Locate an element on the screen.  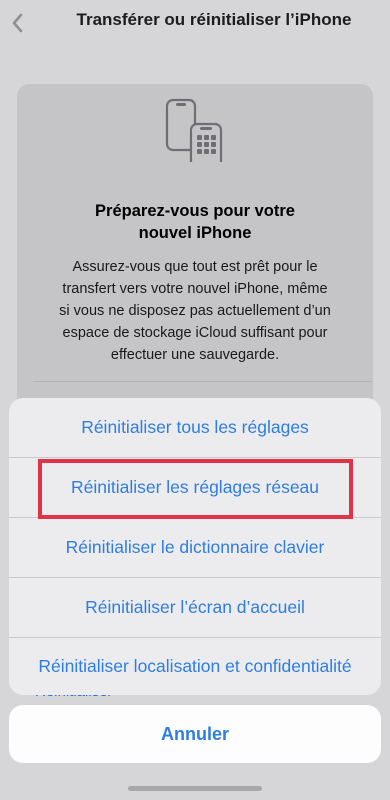
home-indicator is located at coordinates (195, 788).